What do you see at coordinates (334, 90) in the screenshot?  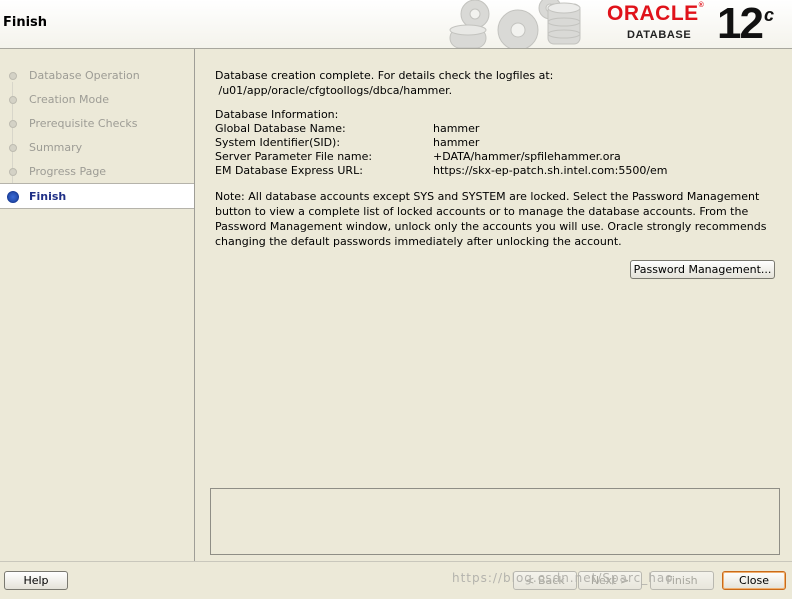 I see `logfile-path: /u01/app/oracle/cfgtoollogs/dbca/hammer.` at bounding box center [334, 90].